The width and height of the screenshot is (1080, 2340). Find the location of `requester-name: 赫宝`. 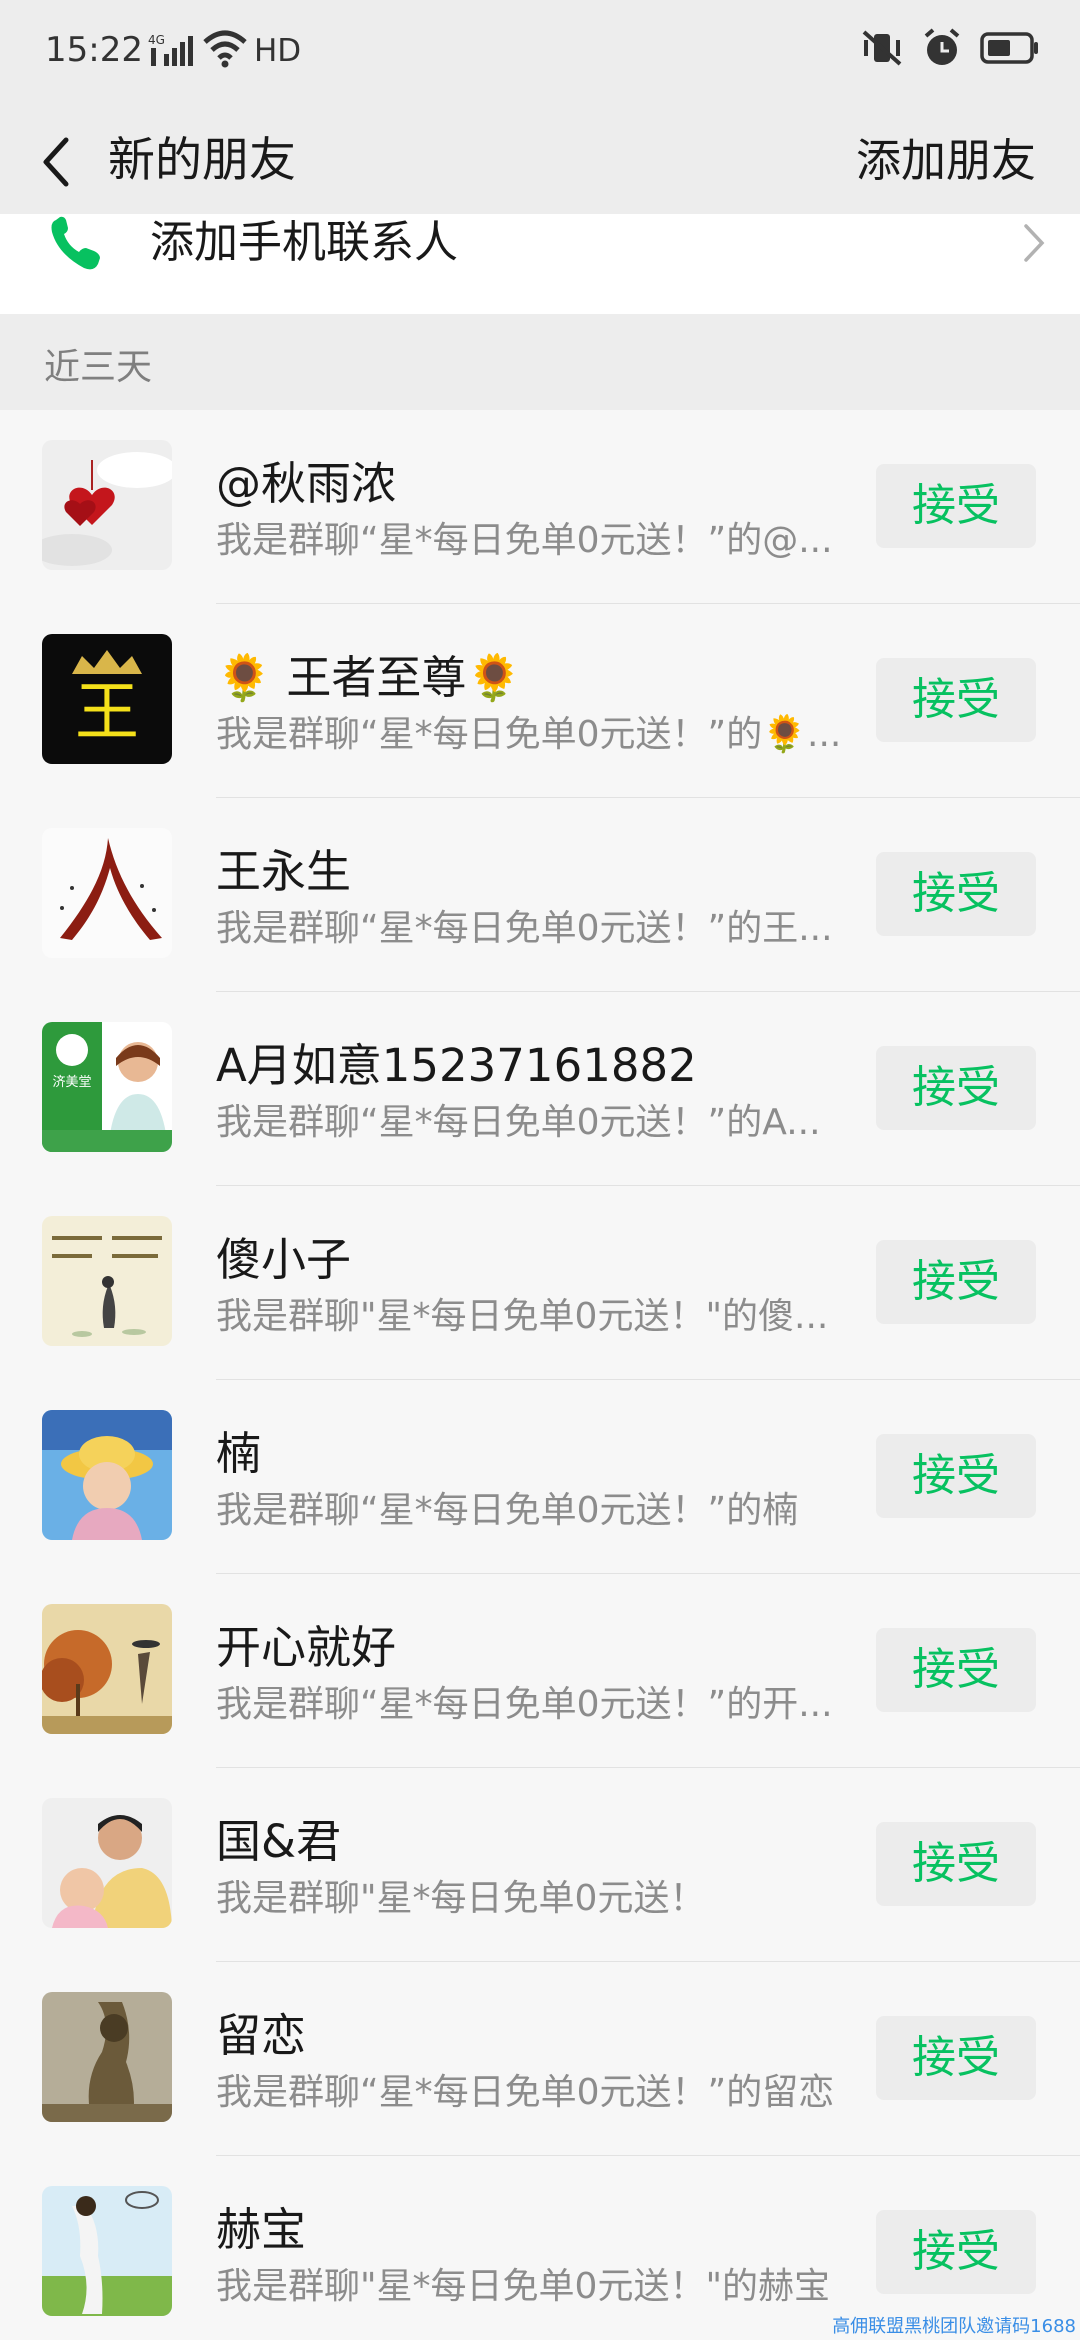

requester-name: 赫宝 is located at coordinates (261, 2229).